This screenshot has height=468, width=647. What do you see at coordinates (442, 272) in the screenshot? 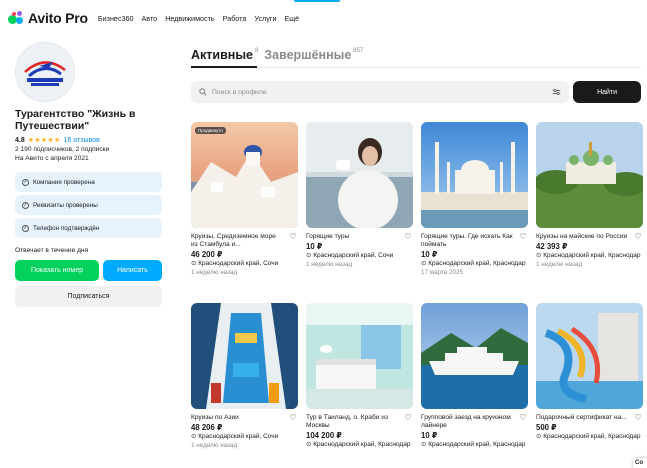
I see `listing-date: 17 марта 2025` at bounding box center [442, 272].